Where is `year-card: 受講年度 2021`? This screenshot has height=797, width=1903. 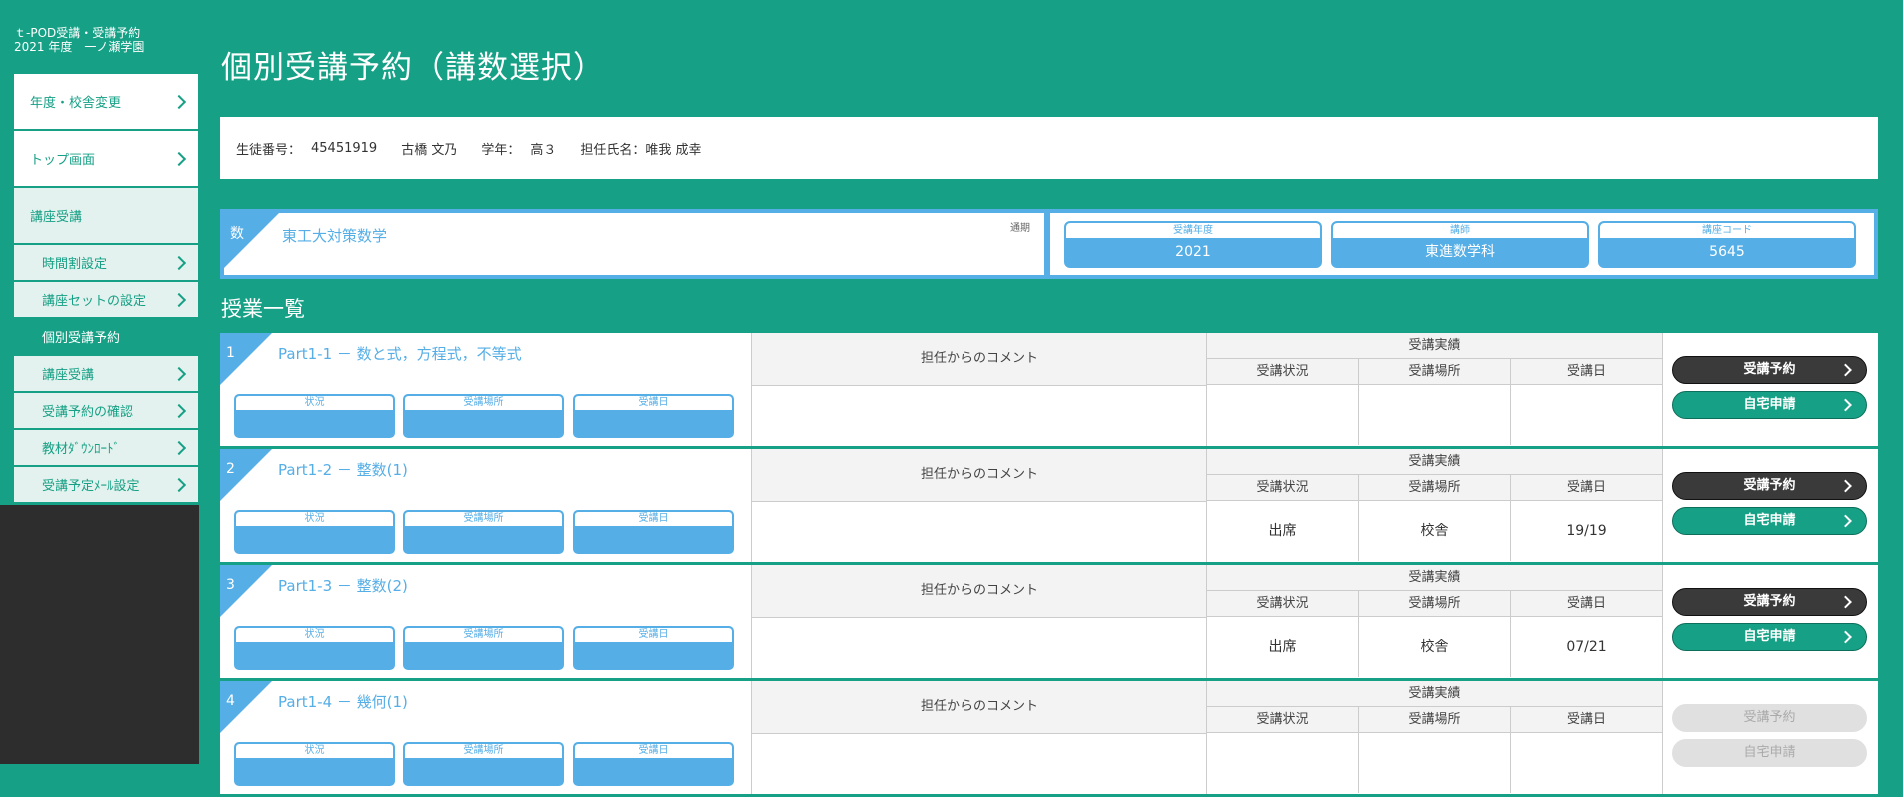
year-card: 受講年度 2021 is located at coordinates (1193, 244).